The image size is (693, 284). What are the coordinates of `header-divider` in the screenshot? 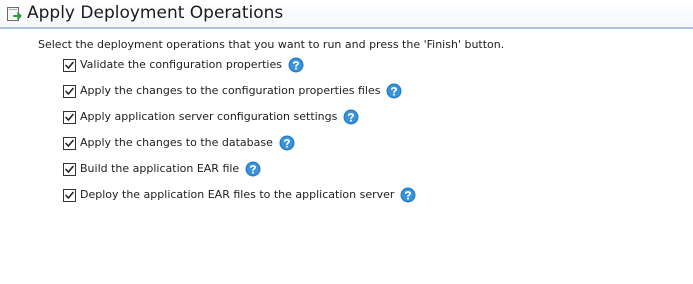 It's located at (346, 28).